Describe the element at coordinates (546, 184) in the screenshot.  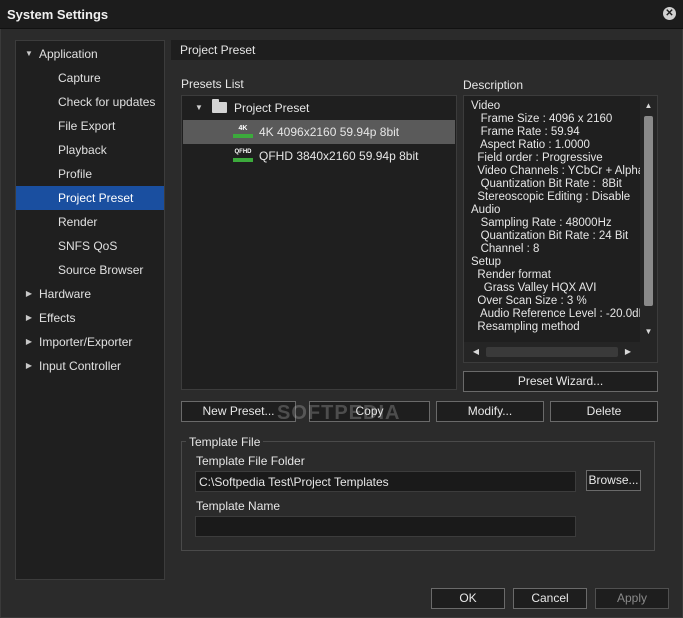
I see `description-line: Quantization Bit Rate : 8Bit` at that location.